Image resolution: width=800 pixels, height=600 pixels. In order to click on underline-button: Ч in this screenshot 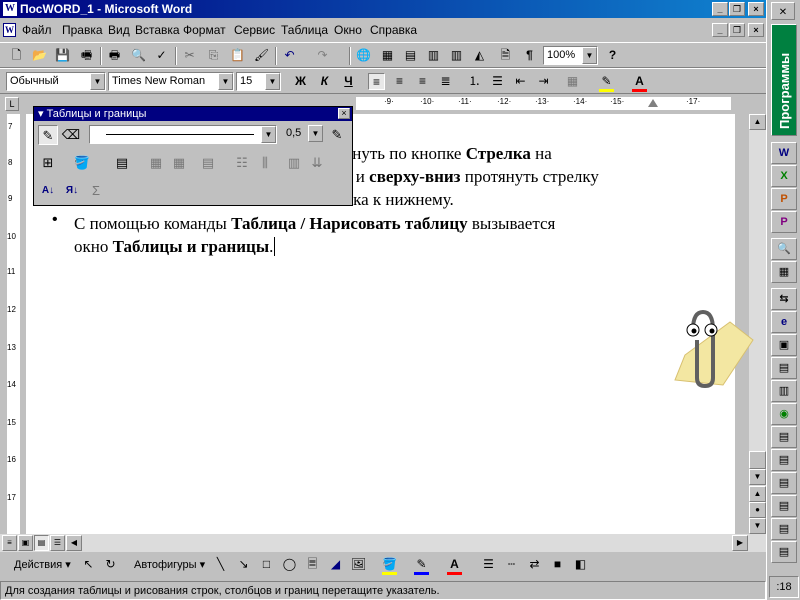, I will do `click(348, 81)`.